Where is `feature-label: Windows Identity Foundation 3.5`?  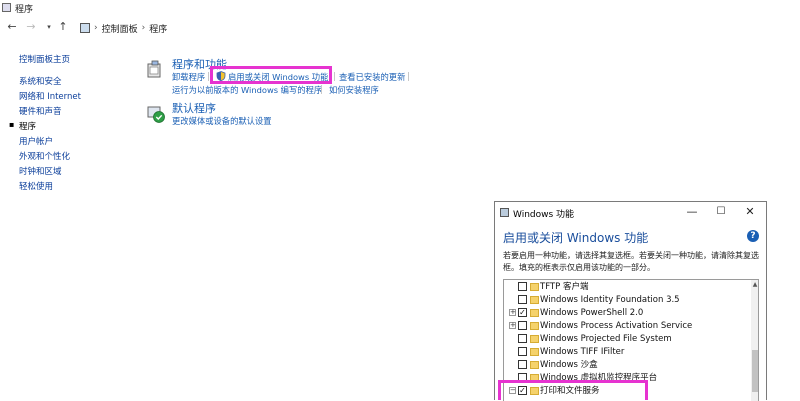
feature-label: Windows Identity Foundation 3.5 is located at coordinates (610, 300).